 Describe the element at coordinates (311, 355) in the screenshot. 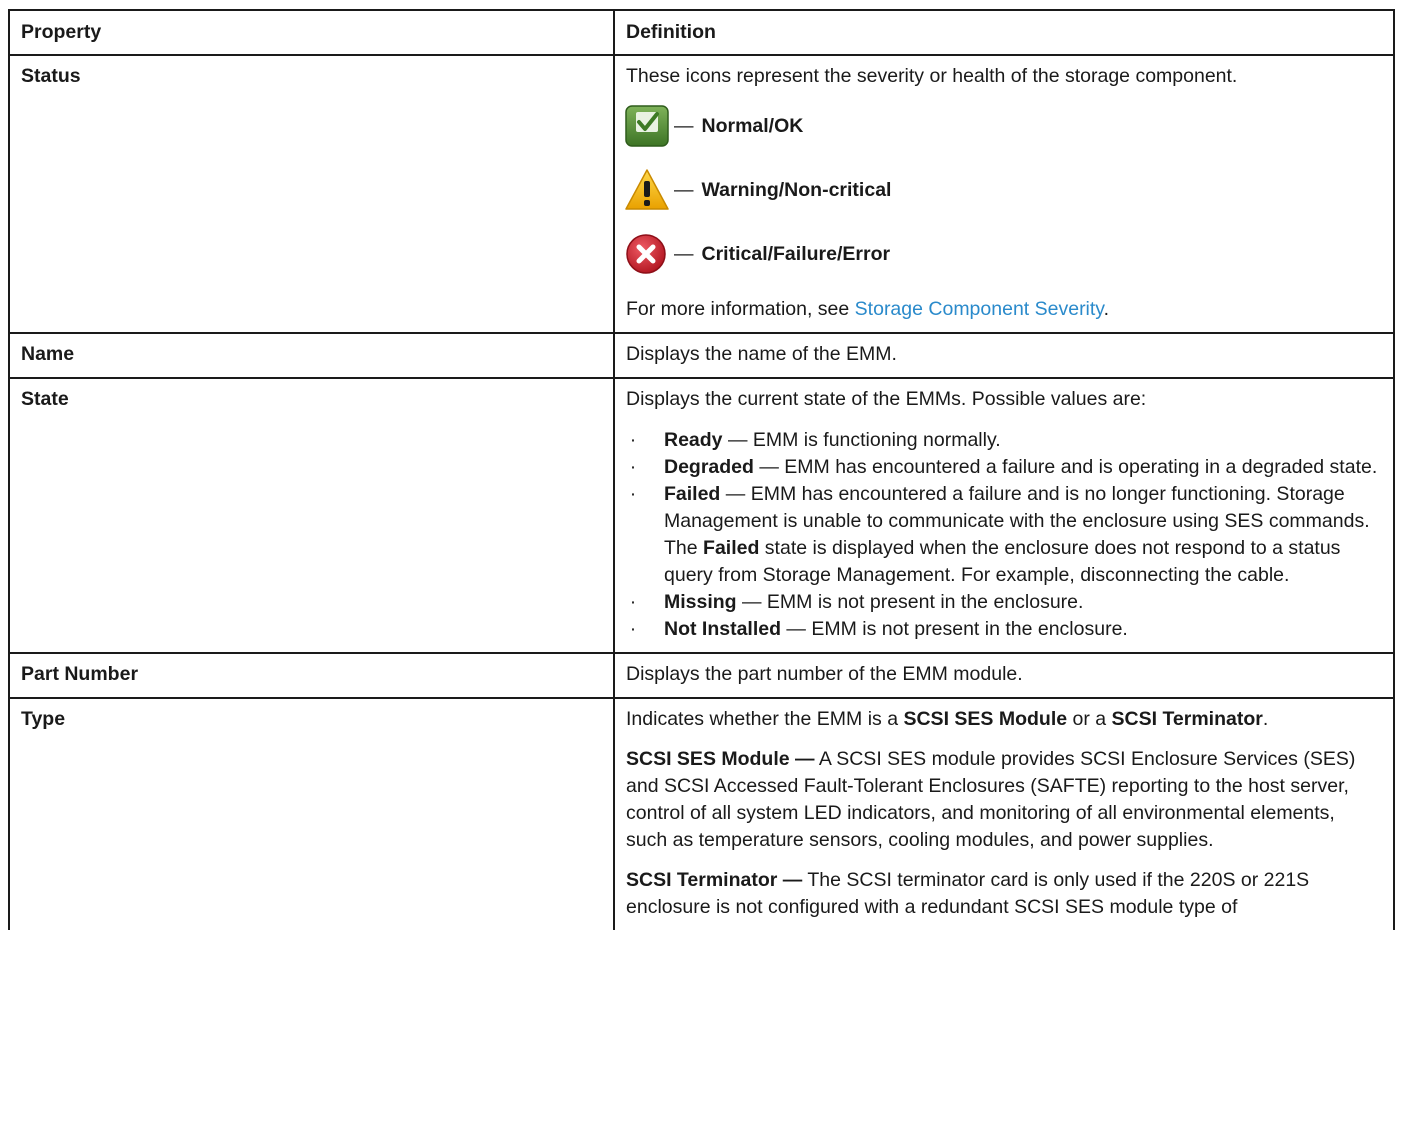

I see `property-name: Name` at that location.